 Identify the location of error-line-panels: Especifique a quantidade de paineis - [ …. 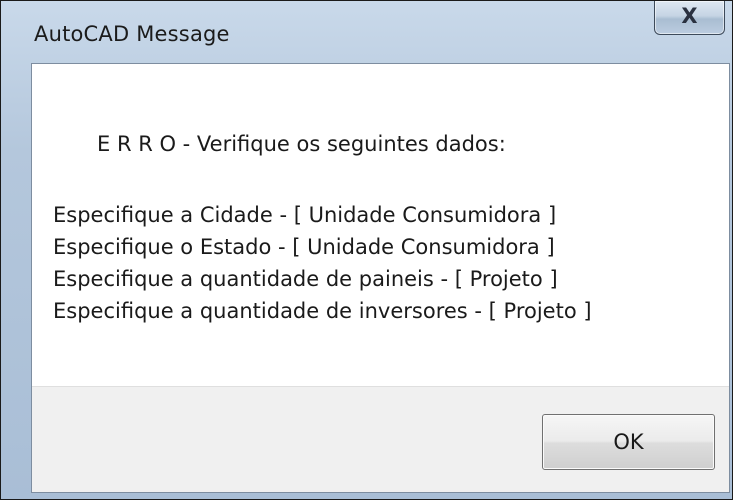
(305, 279).